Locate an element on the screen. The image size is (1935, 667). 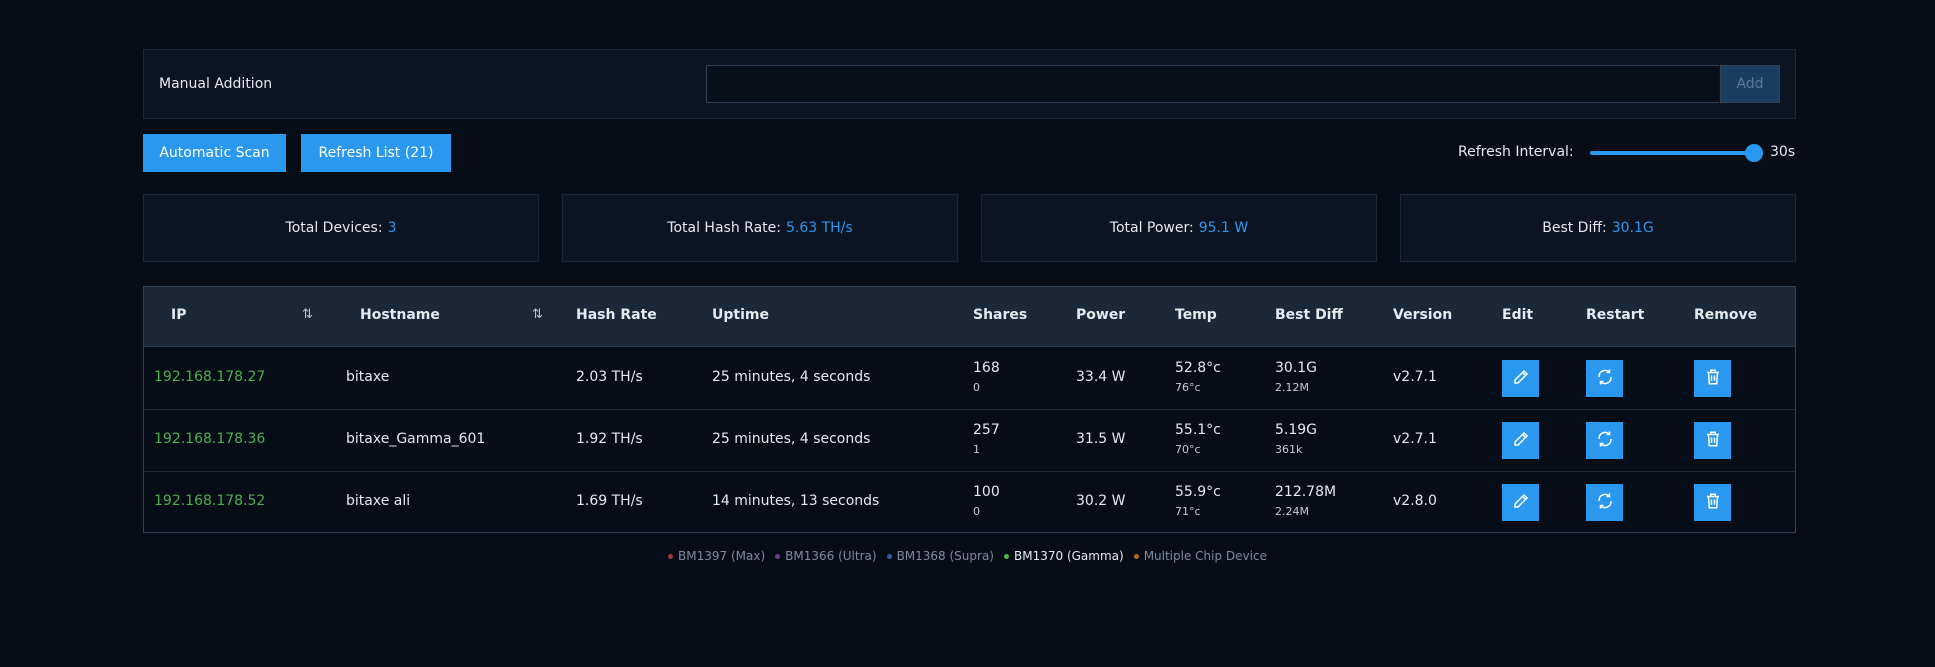
device-uptime: 14 minutes, 13 seconds is located at coordinates (796, 501).